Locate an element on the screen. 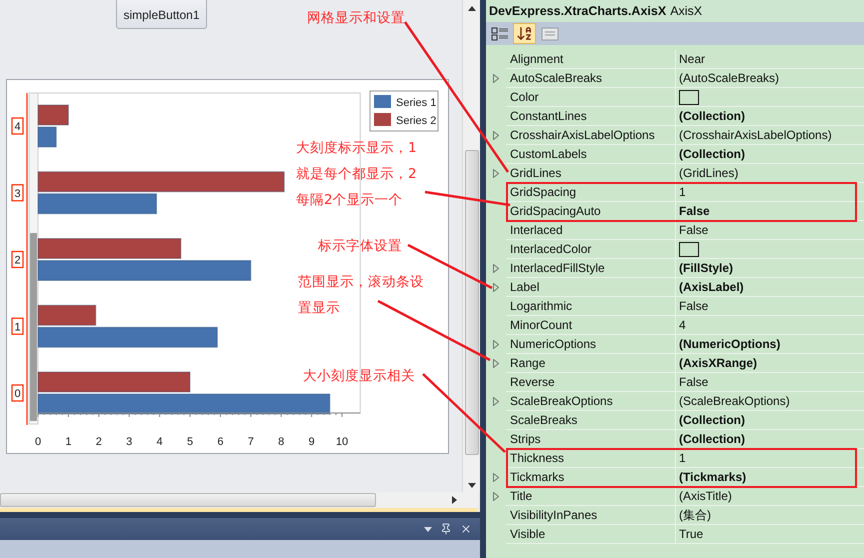  annotation-text: 大刻度标示显示，1 is located at coordinates (356, 148).